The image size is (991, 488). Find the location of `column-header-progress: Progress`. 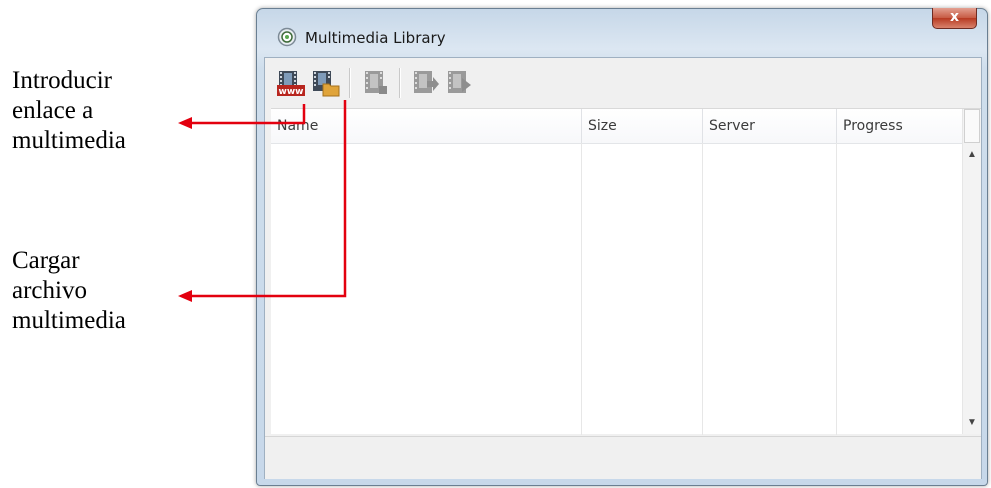

column-header-progress: Progress is located at coordinates (900, 126).